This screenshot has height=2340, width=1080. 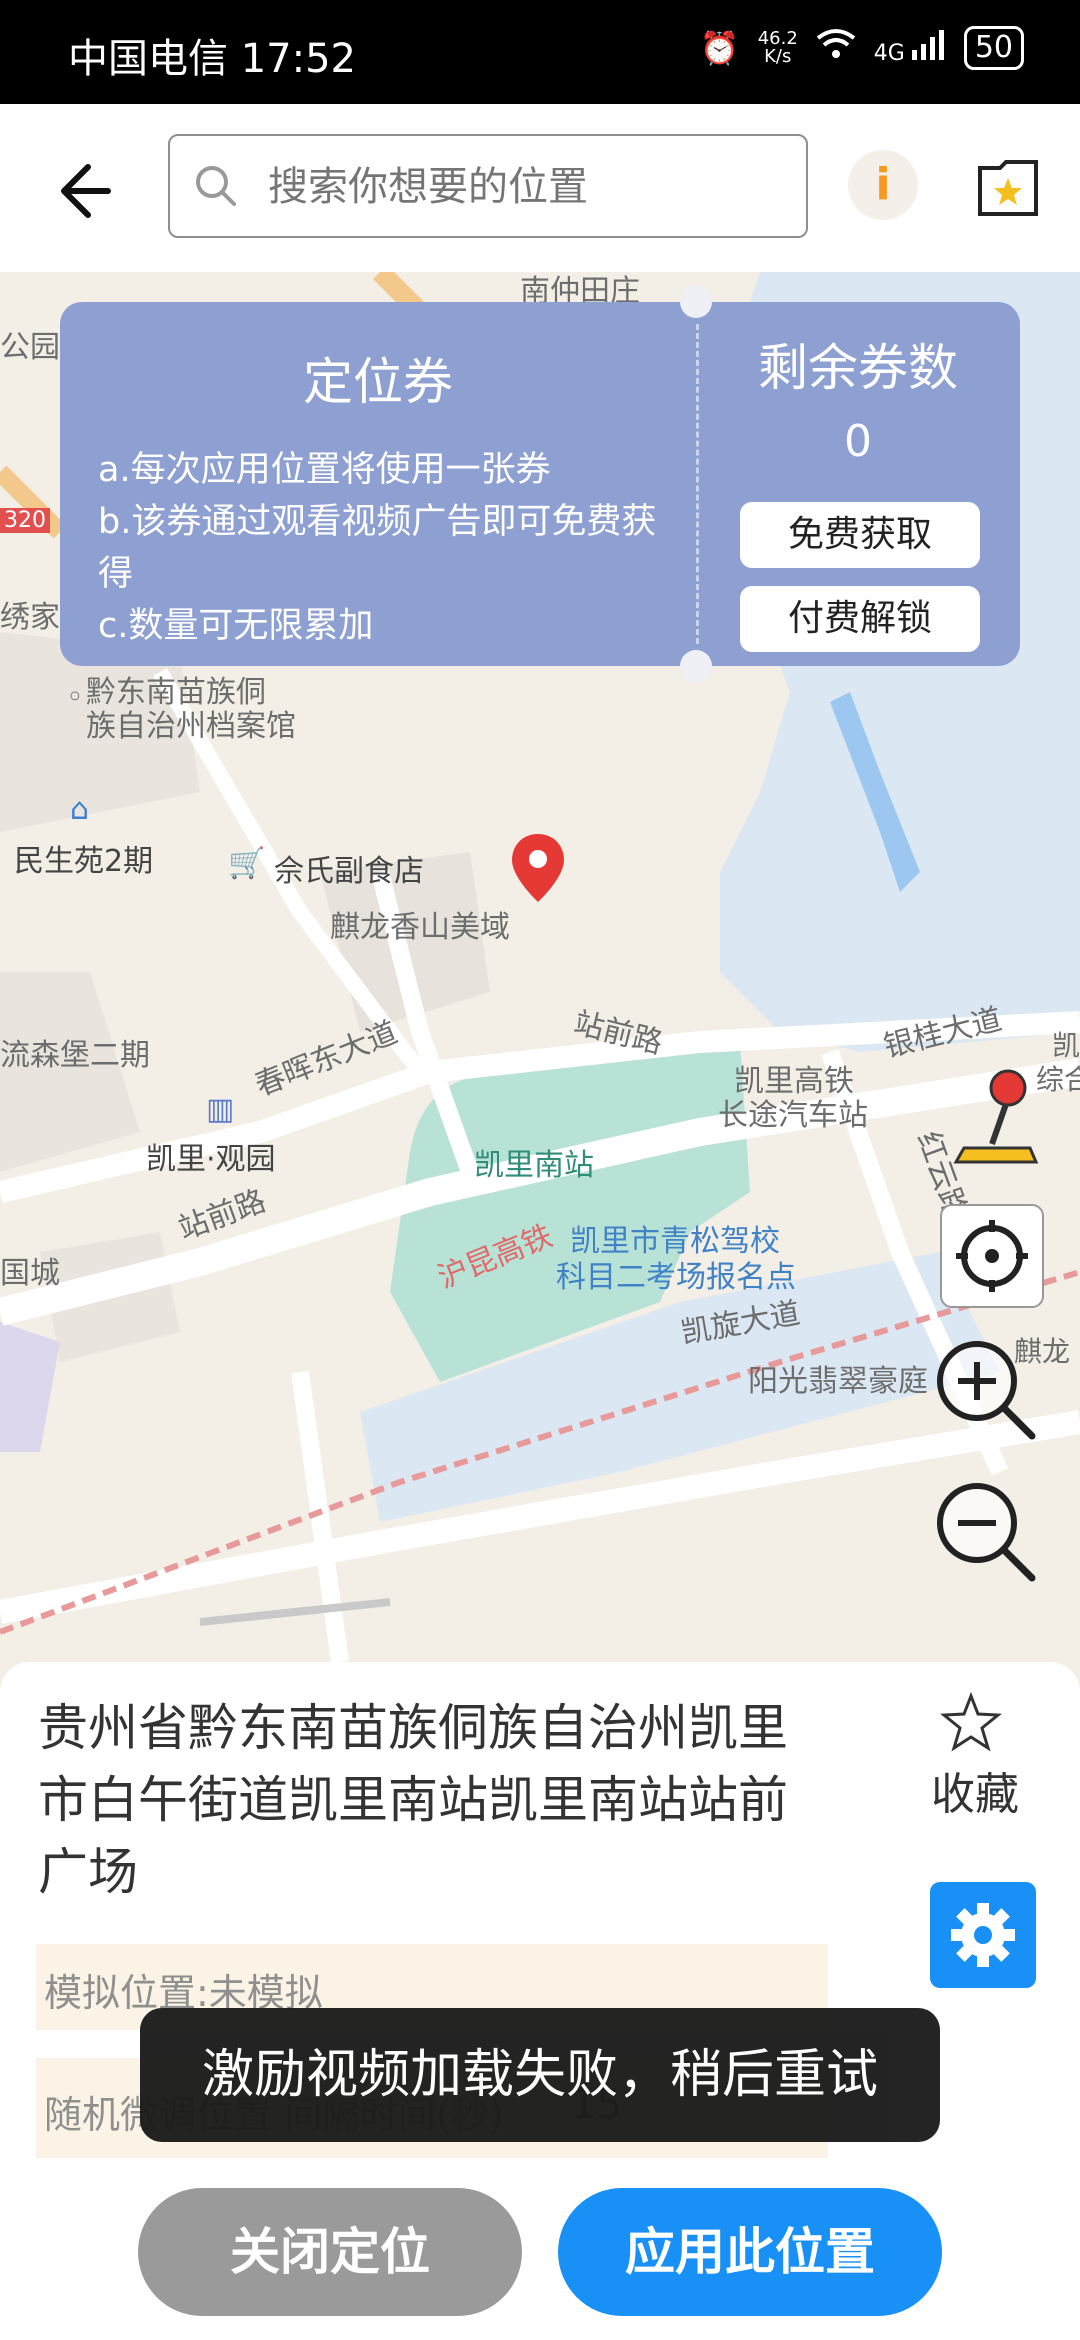 I want to click on info-button: i, so click(x=883, y=185).